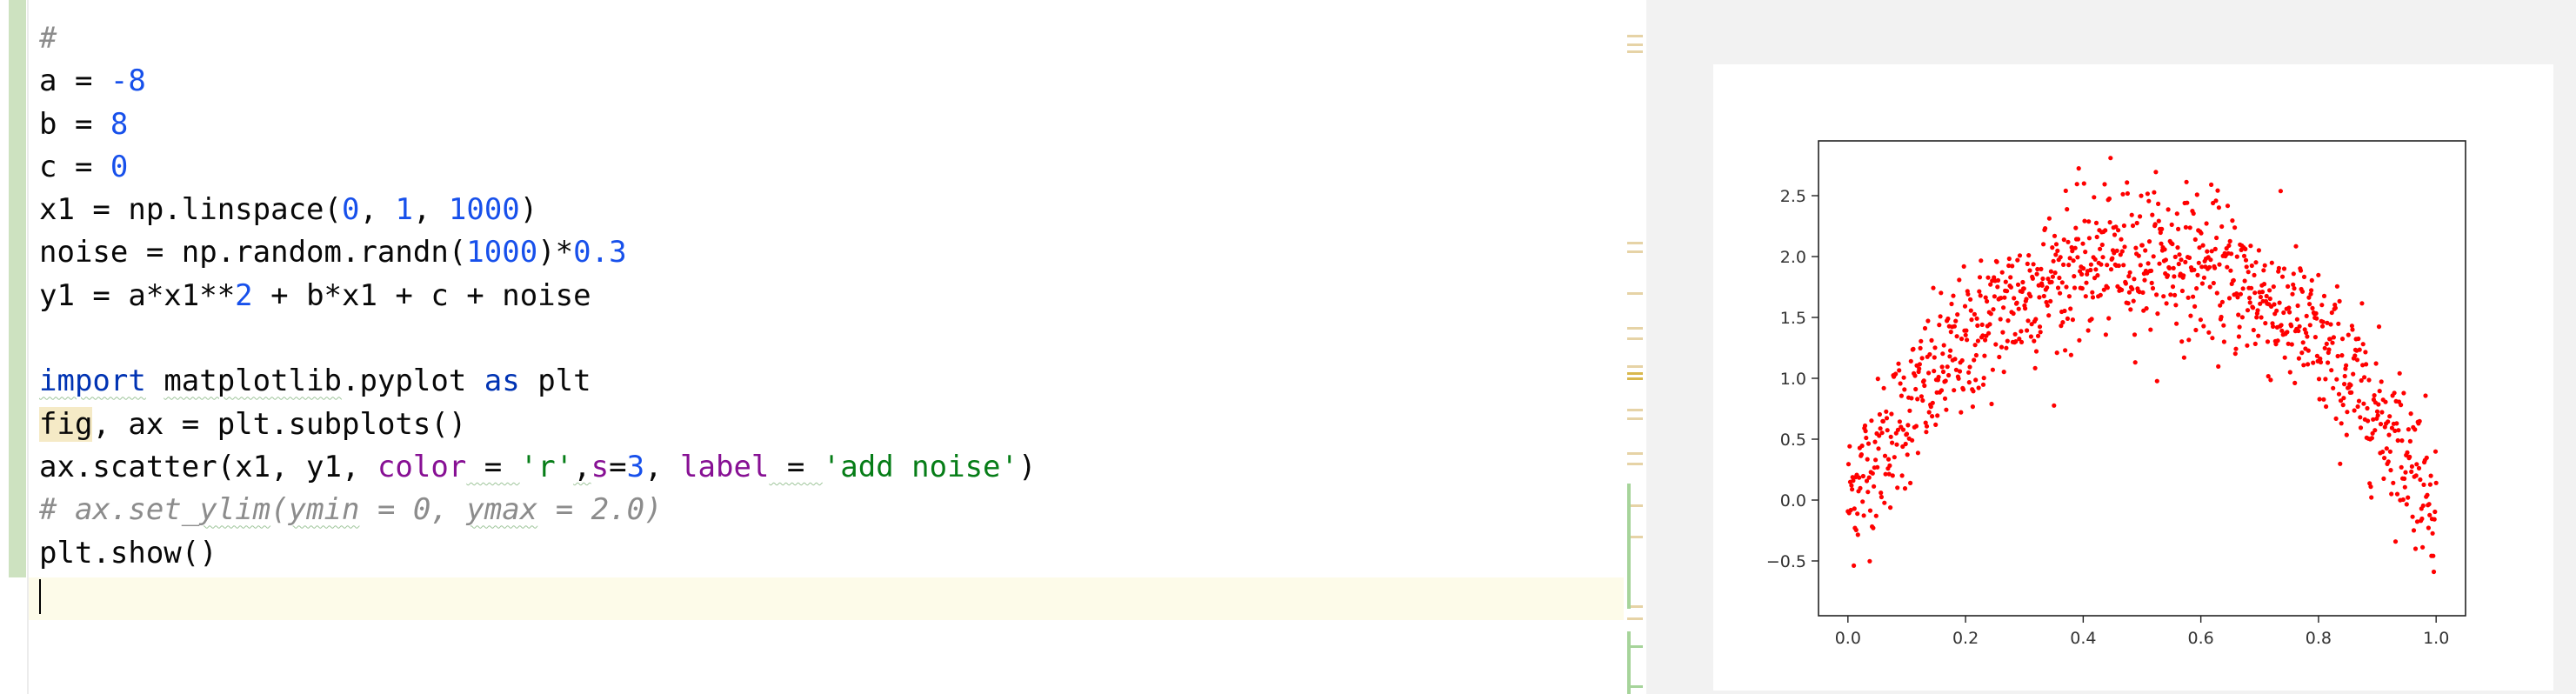 This screenshot has width=2576, height=694. What do you see at coordinates (279, 424) in the screenshot?
I see `code-token: , ax = plt.subplots()` at bounding box center [279, 424].